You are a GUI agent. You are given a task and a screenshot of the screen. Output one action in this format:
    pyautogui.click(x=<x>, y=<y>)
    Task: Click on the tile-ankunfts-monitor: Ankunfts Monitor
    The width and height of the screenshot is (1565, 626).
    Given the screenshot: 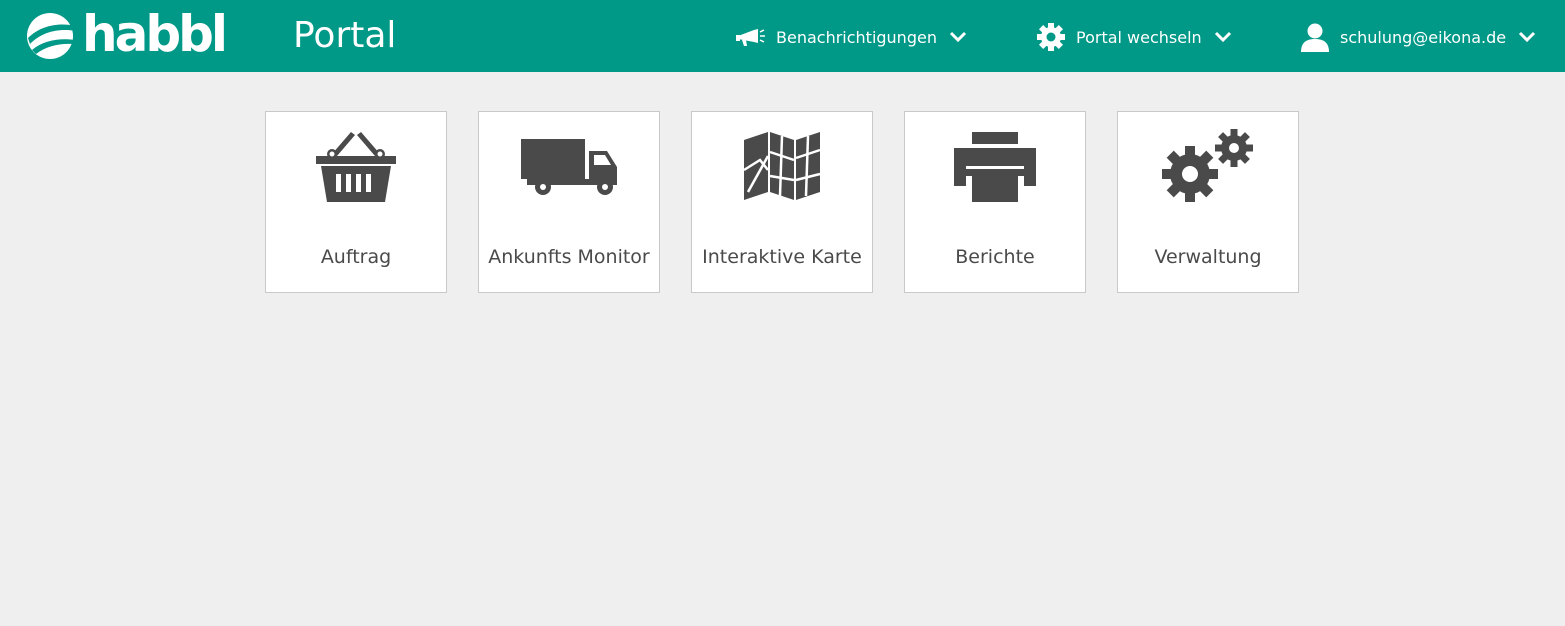 What is the action you would take?
    pyautogui.click(x=569, y=202)
    